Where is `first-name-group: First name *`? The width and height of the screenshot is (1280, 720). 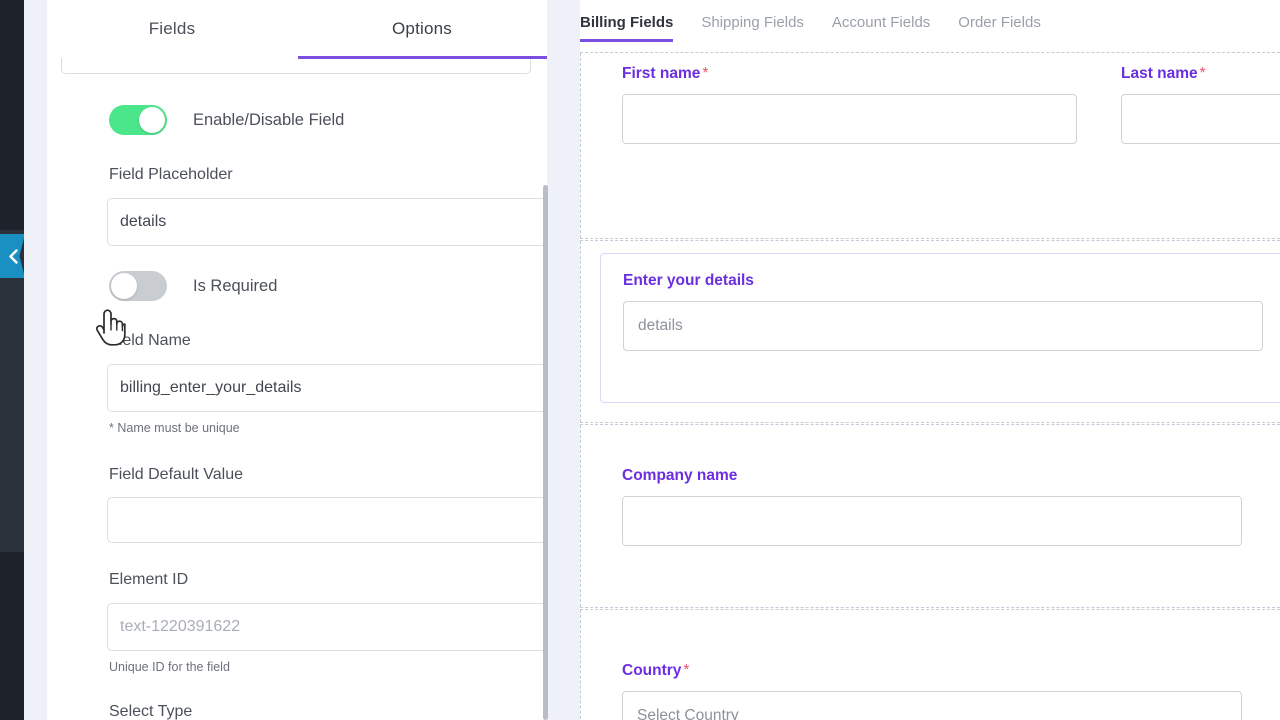
first-name-group: First name * is located at coordinates (849, 104).